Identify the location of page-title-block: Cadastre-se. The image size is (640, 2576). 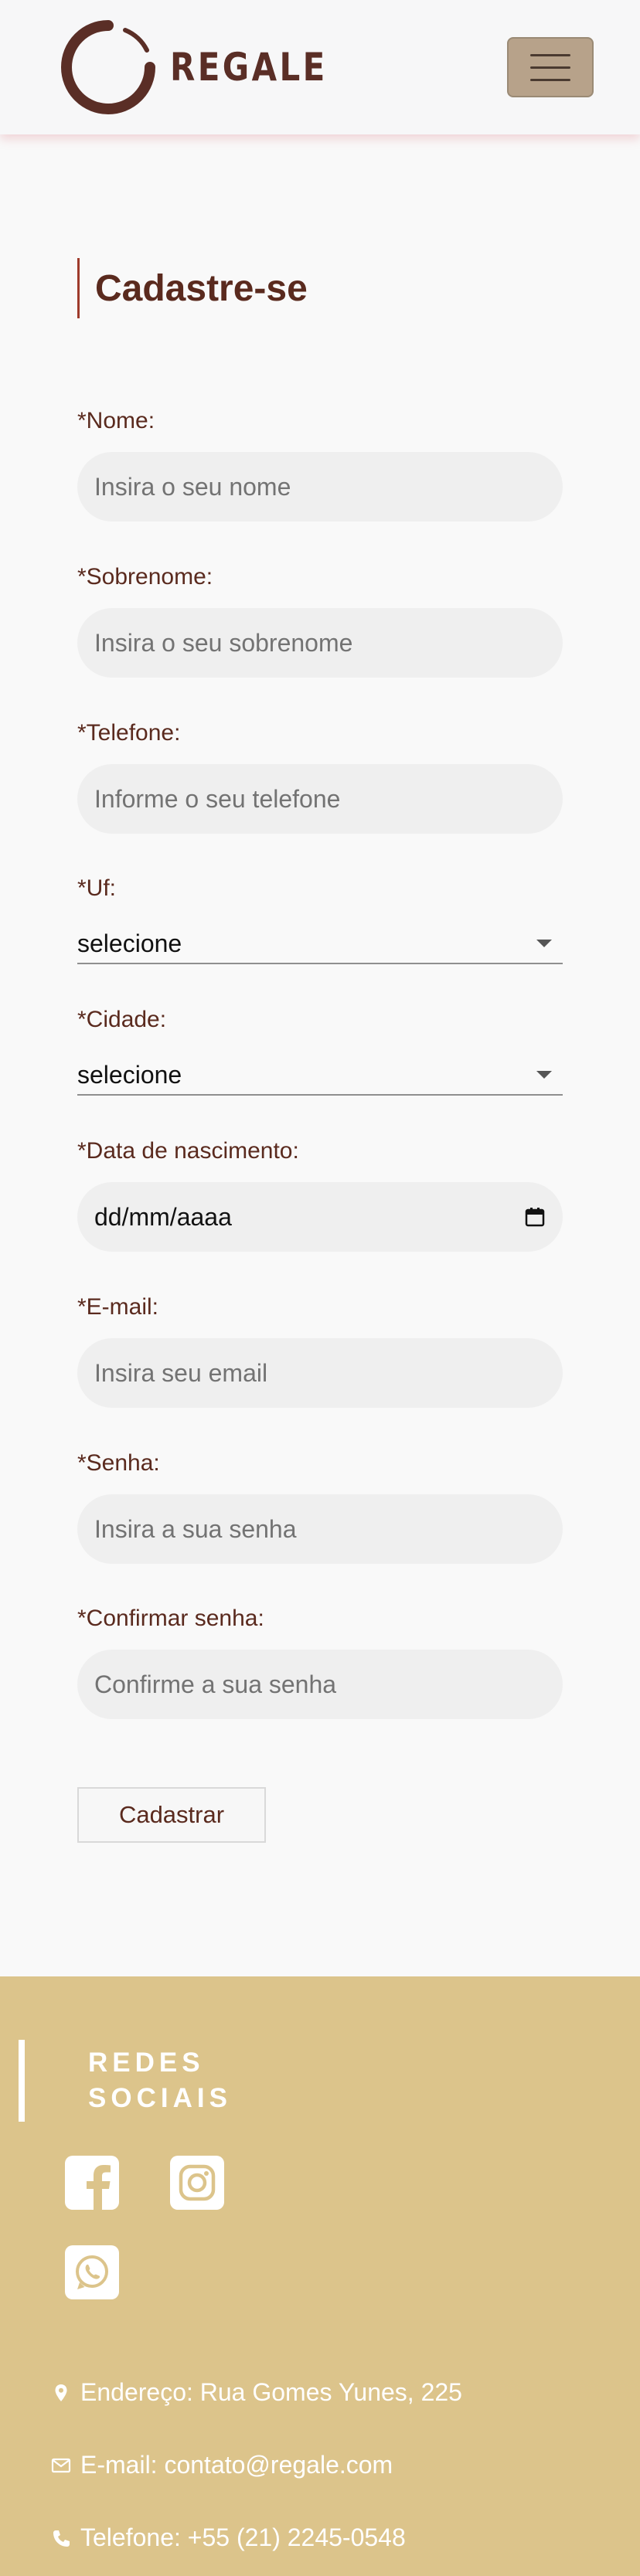
(192, 288).